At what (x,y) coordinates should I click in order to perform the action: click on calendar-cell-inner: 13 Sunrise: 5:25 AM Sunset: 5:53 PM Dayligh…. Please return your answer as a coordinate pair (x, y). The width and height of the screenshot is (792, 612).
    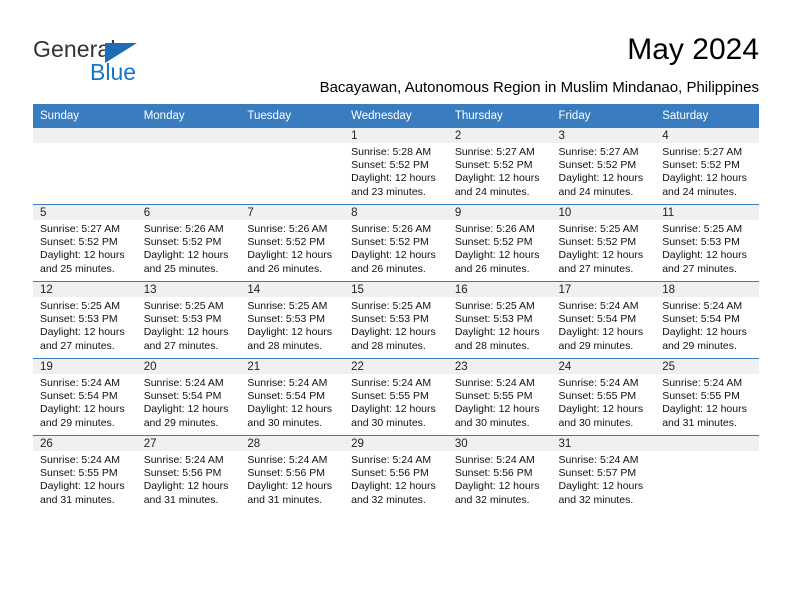
    Looking at the image, I should click on (188, 320).